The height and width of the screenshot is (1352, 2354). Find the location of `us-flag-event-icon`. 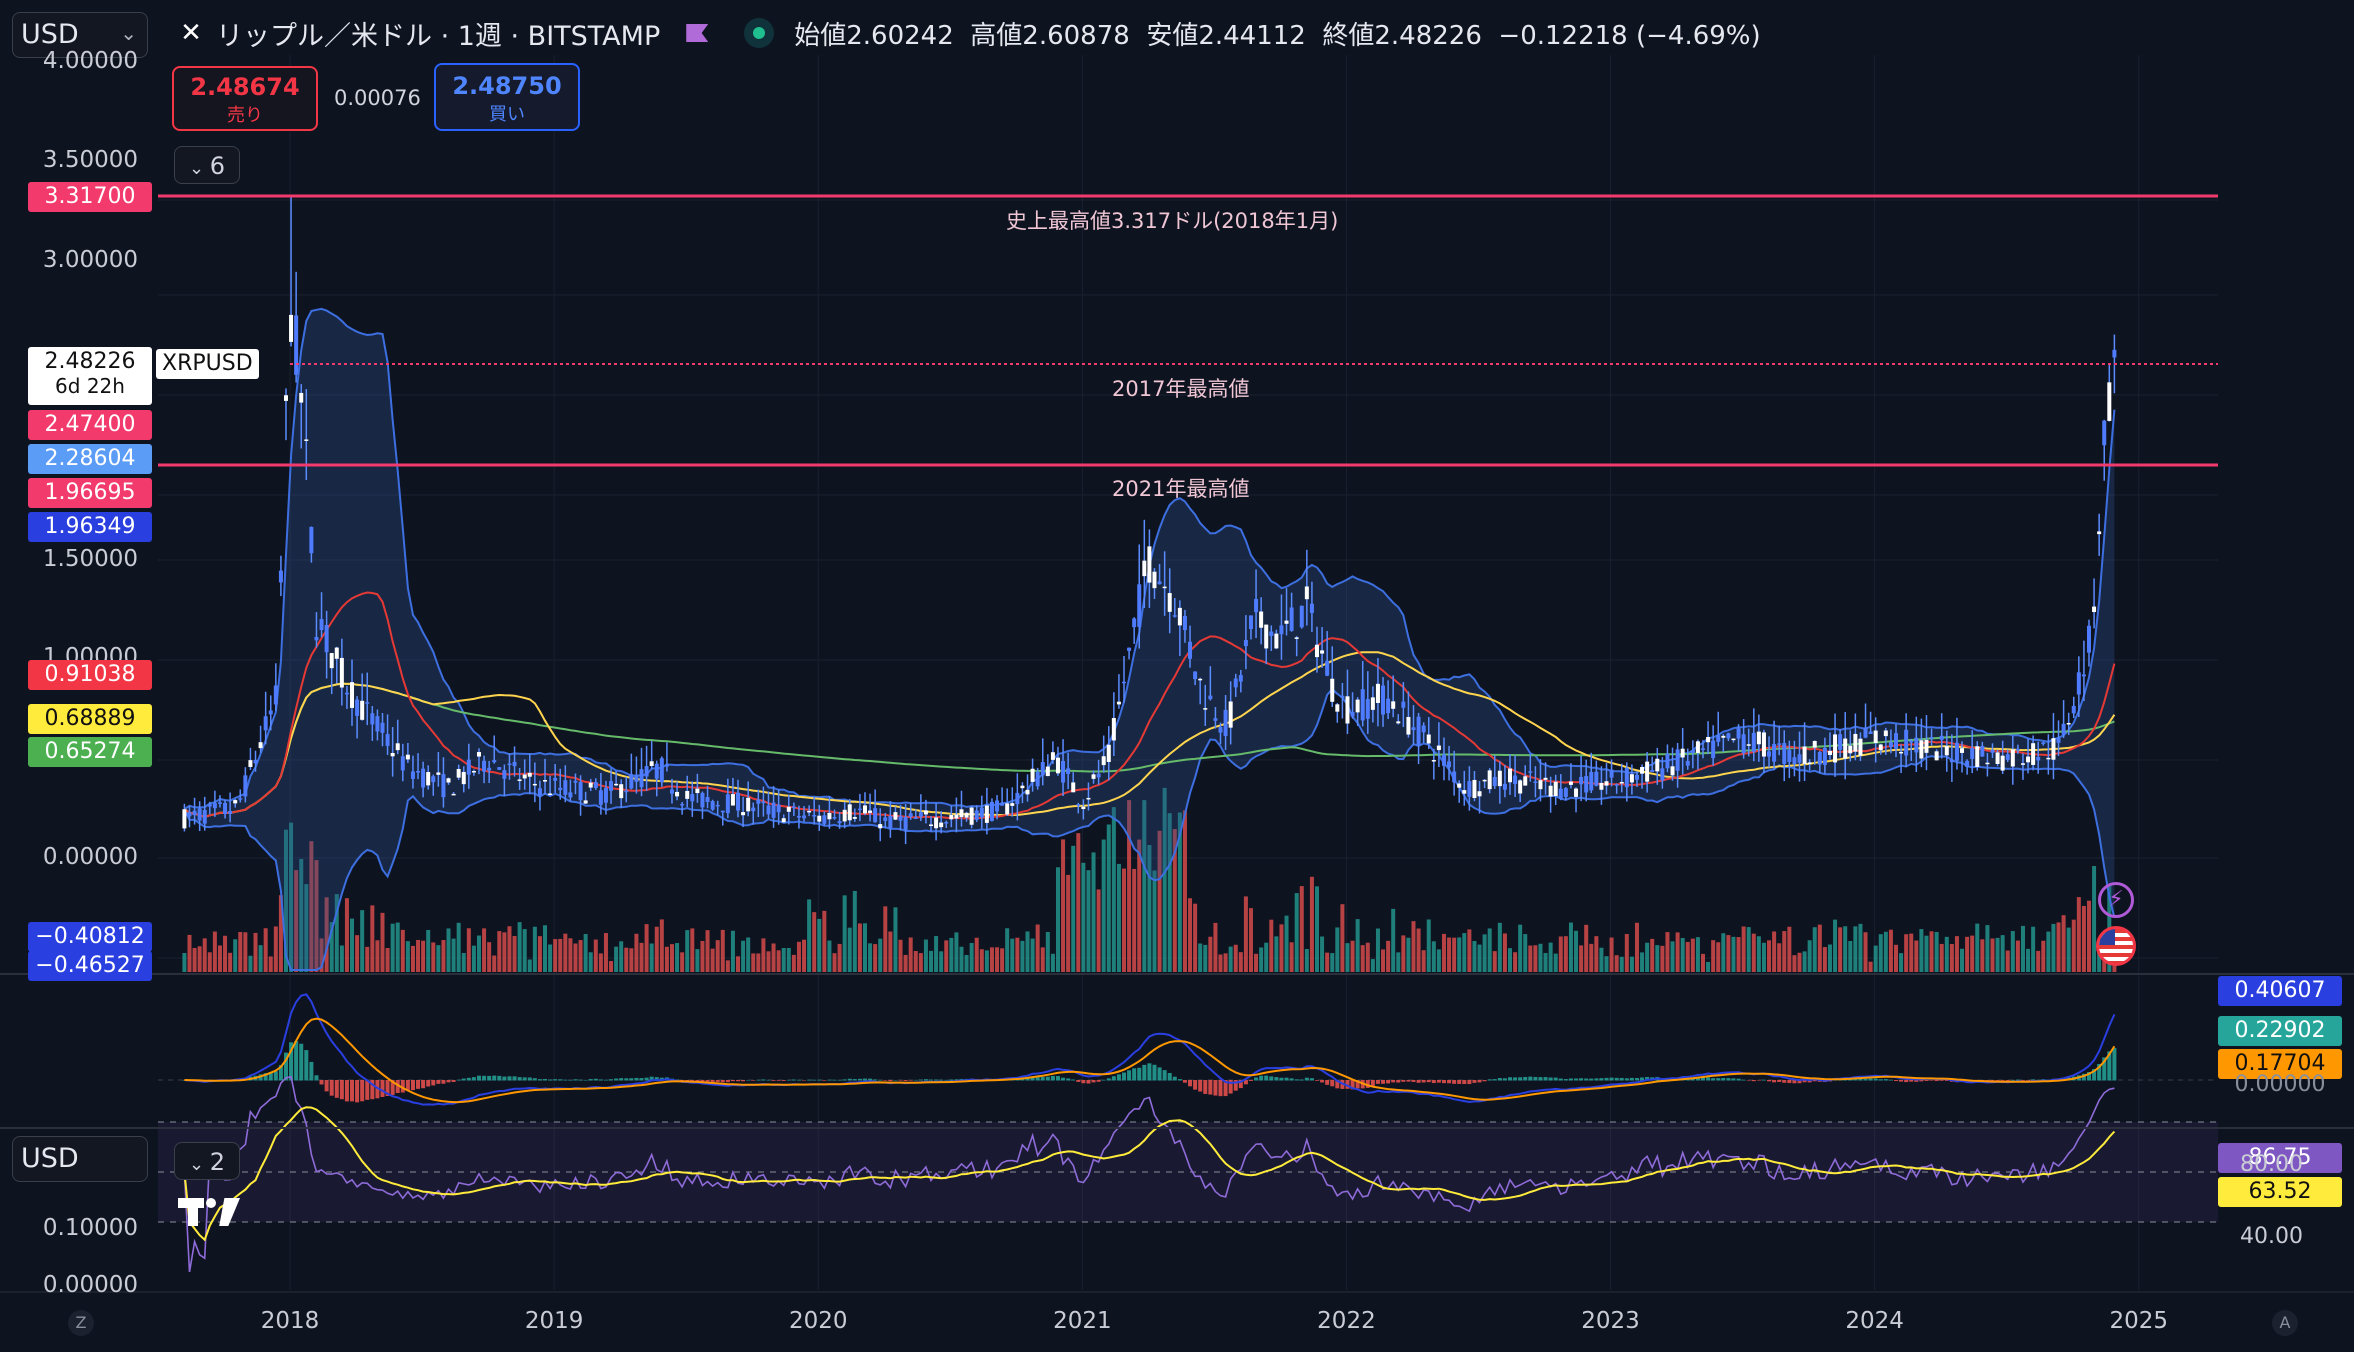

us-flag-event-icon is located at coordinates (2116, 946).